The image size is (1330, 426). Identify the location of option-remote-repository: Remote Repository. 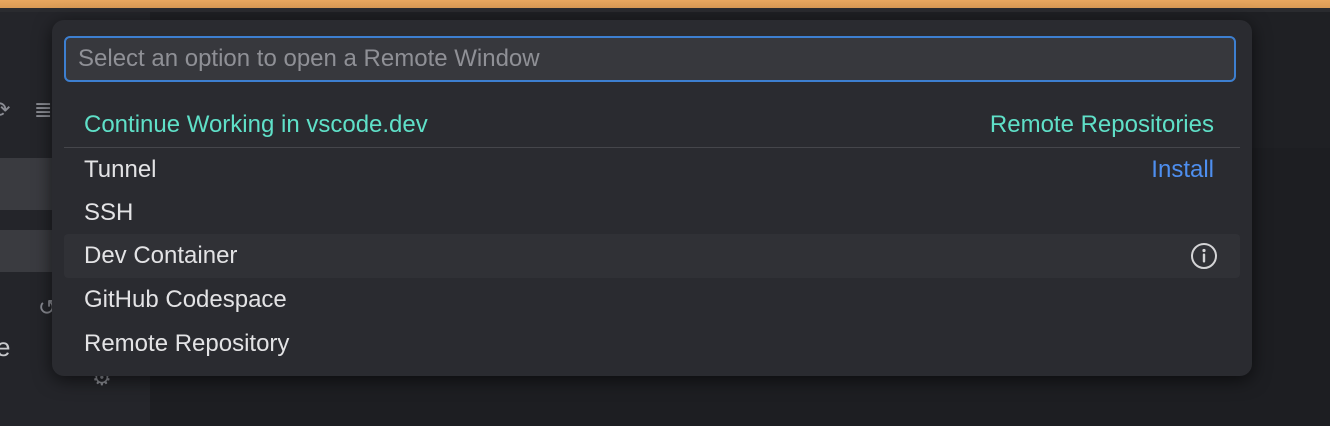
(652, 344).